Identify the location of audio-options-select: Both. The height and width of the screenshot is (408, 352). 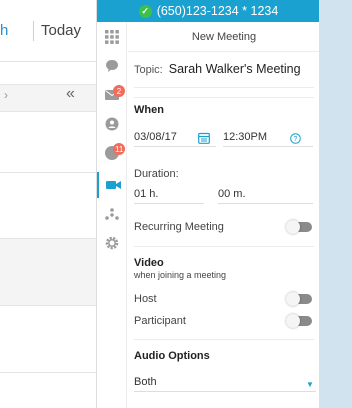
(225, 382).